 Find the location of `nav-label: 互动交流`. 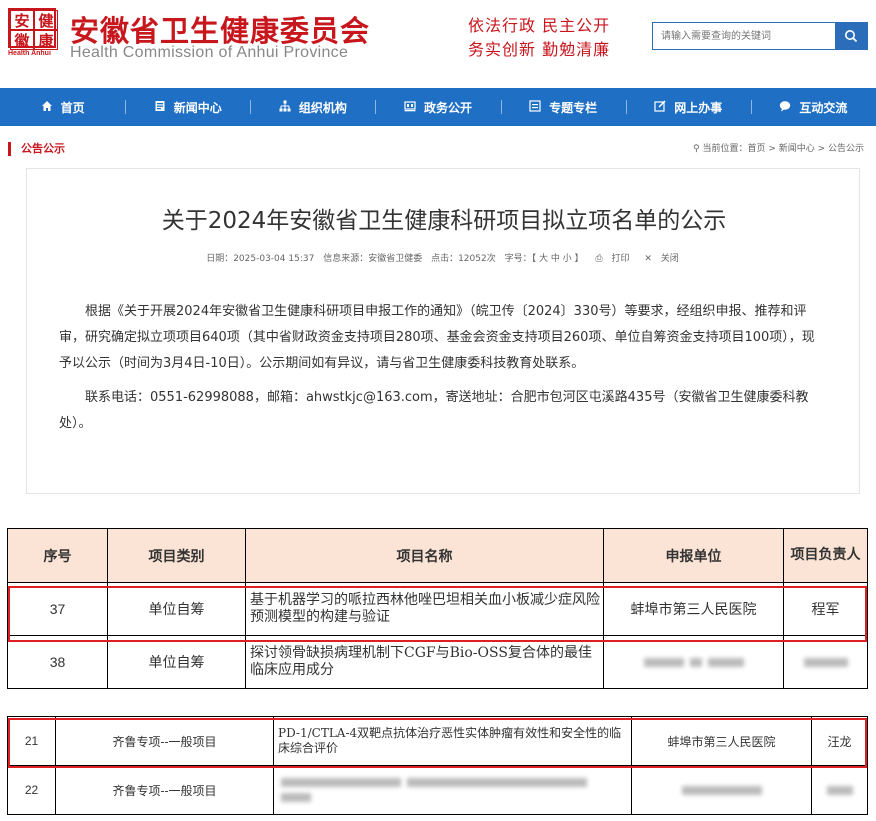

nav-label: 互动交流 is located at coordinates (823, 107).